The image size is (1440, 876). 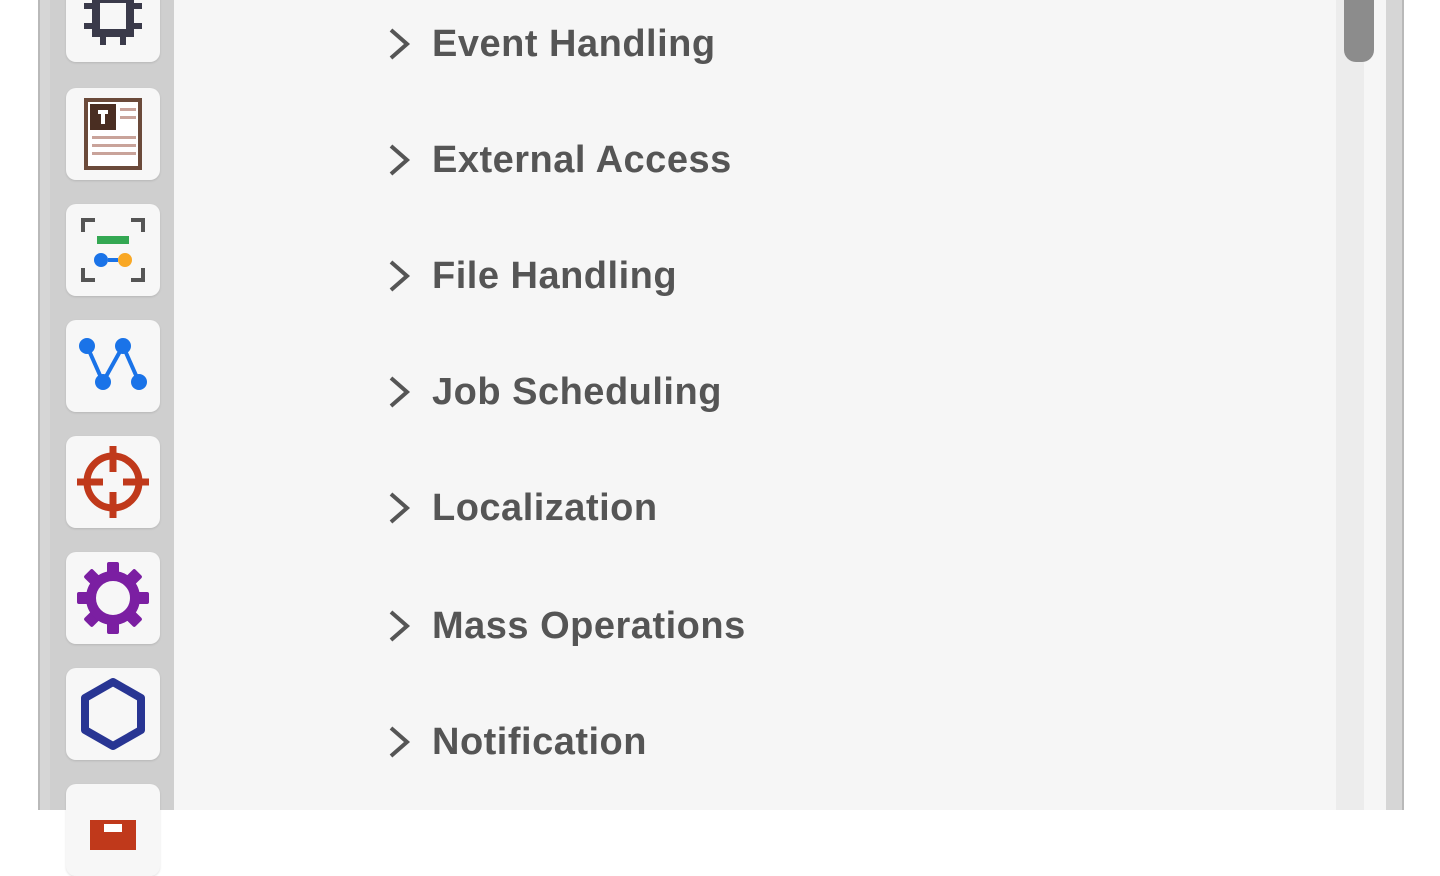 What do you see at coordinates (574, 43) in the screenshot?
I see `list-item-label: Event Handling` at bounding box center [574, 43].